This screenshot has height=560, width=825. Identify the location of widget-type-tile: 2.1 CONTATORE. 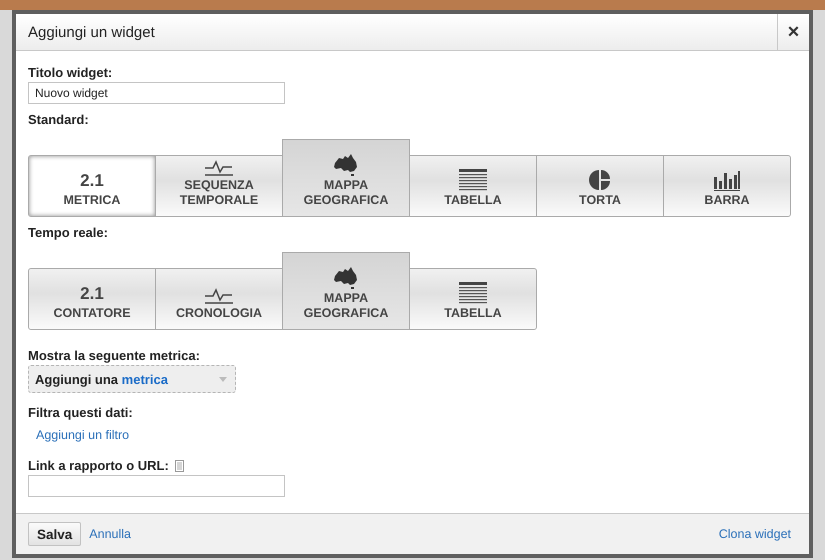
(92, 299).